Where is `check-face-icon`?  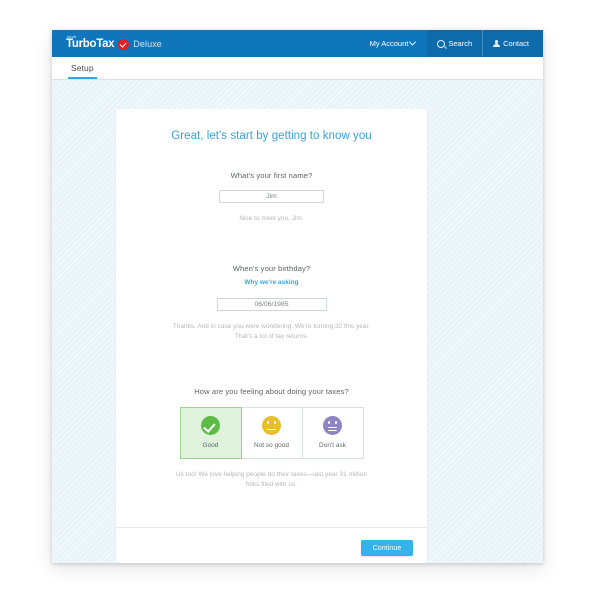 check-face-icon is located at coordinates (210, 426).